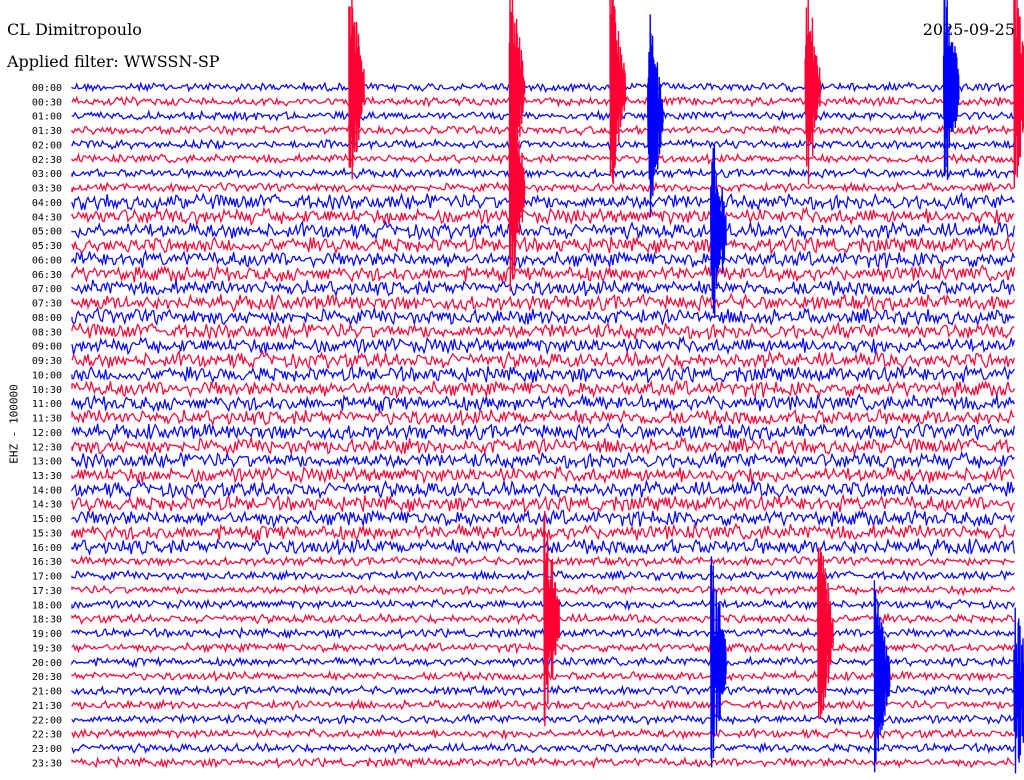  I want to click on row-label: 09:00, so click(47, 347).